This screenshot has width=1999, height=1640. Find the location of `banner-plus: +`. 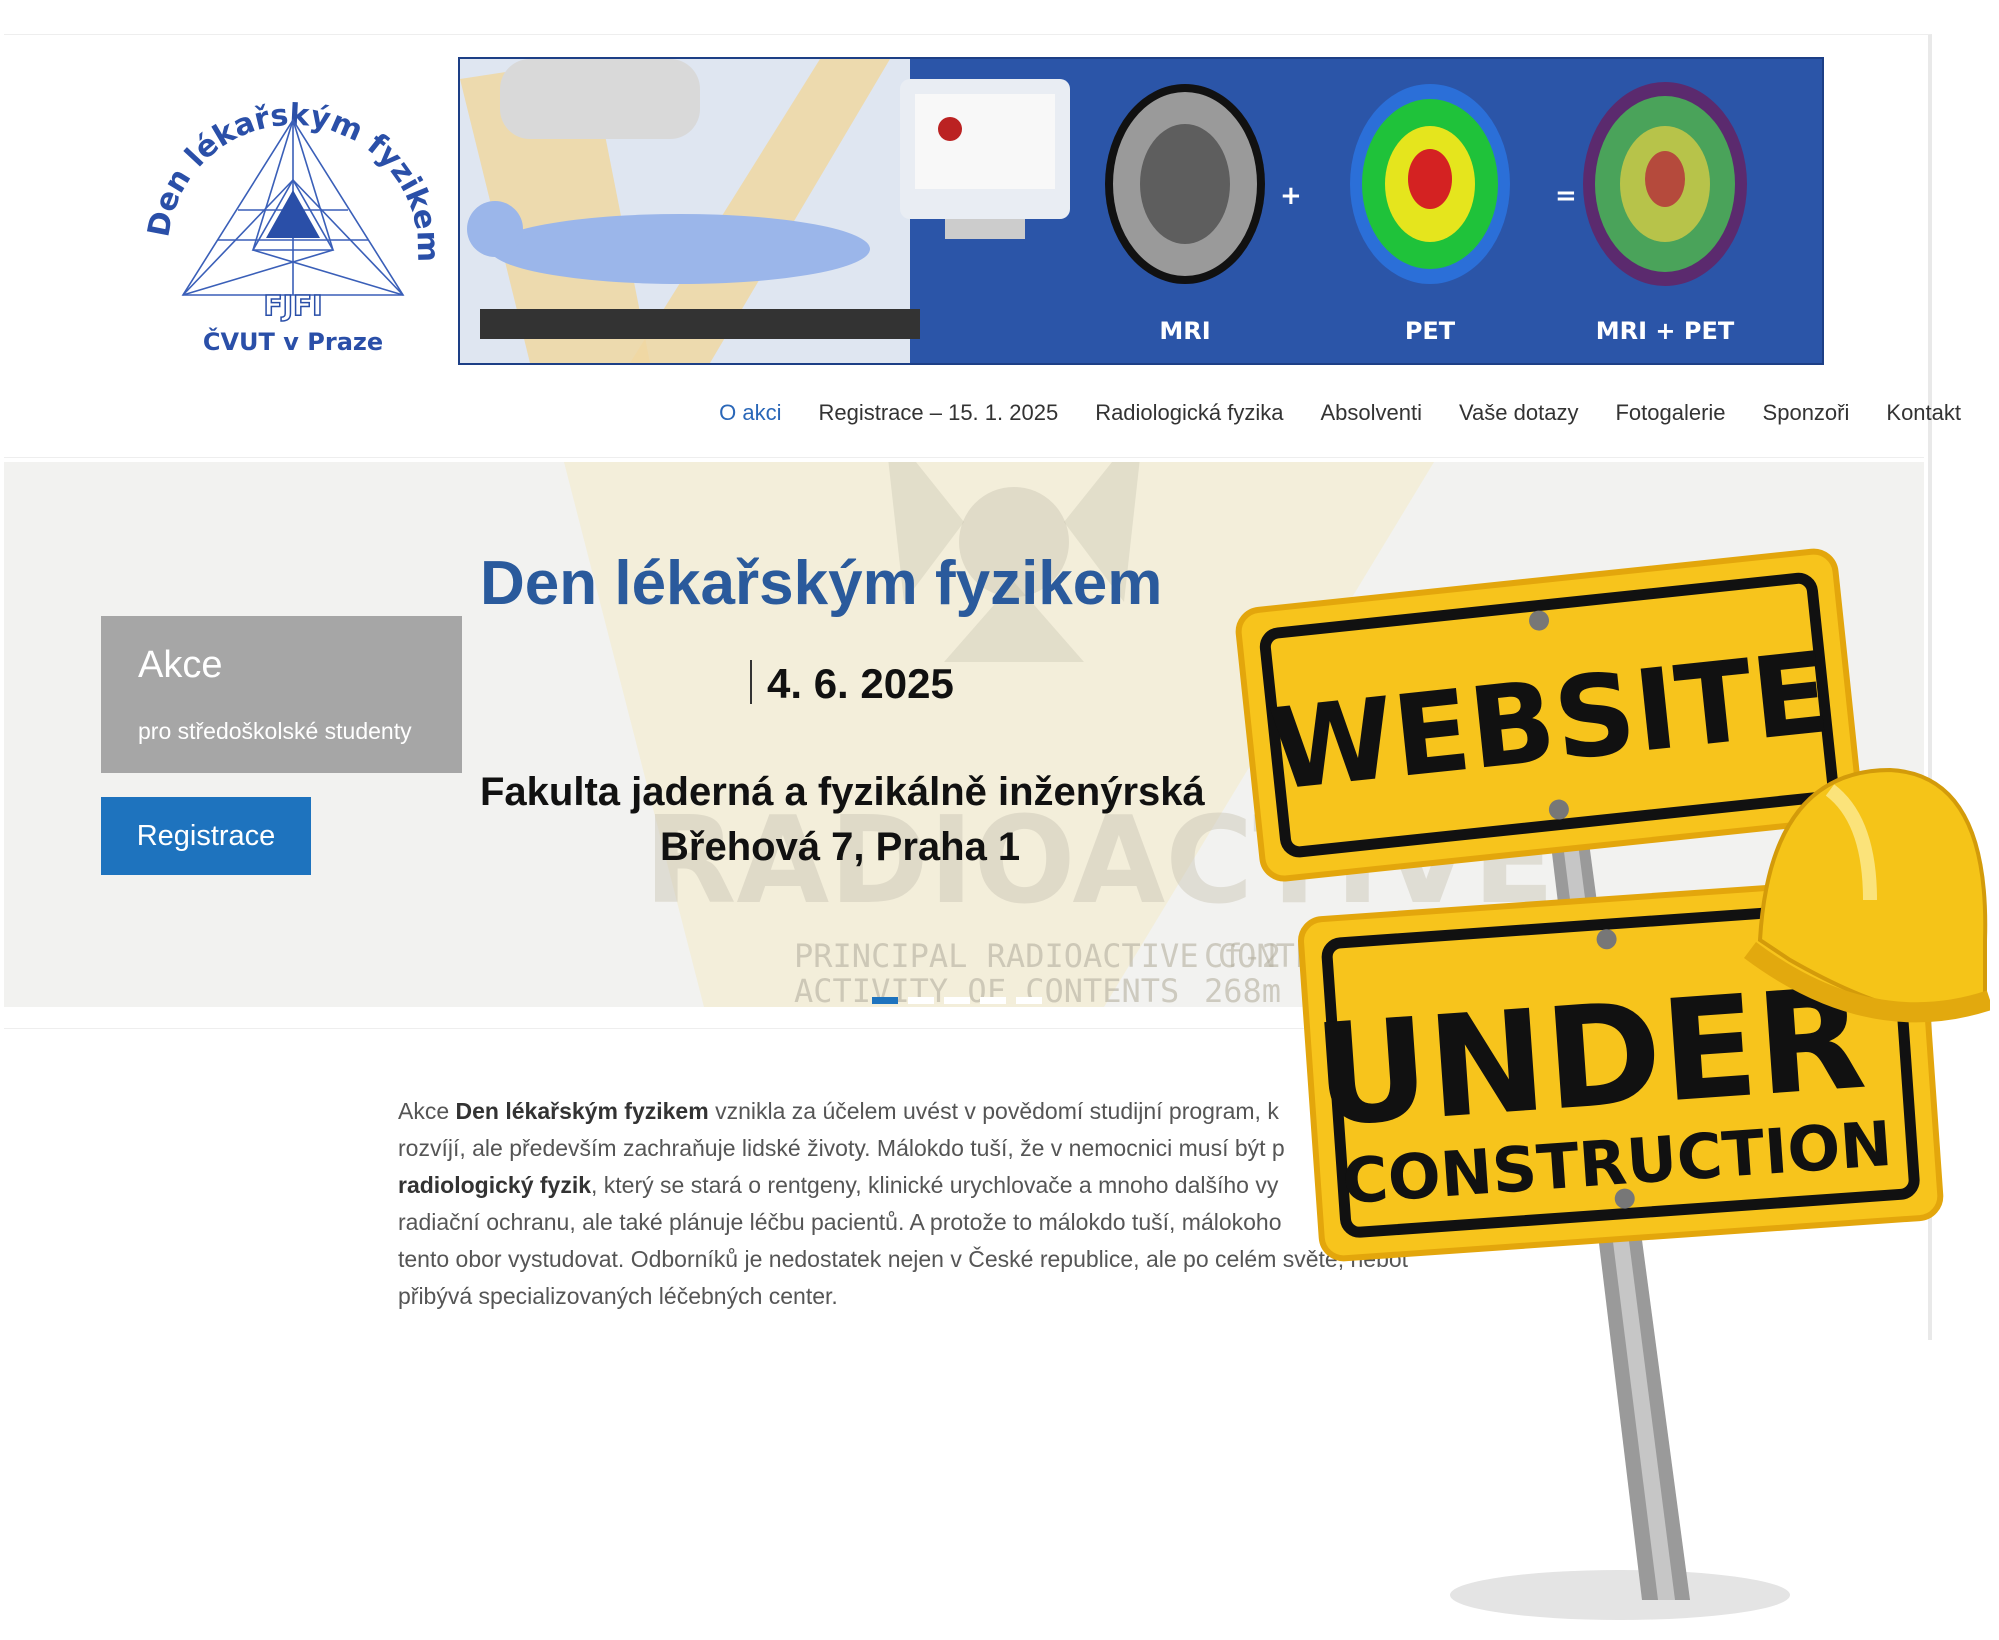

banner-plus: + is located at coordinates (1291, 196).